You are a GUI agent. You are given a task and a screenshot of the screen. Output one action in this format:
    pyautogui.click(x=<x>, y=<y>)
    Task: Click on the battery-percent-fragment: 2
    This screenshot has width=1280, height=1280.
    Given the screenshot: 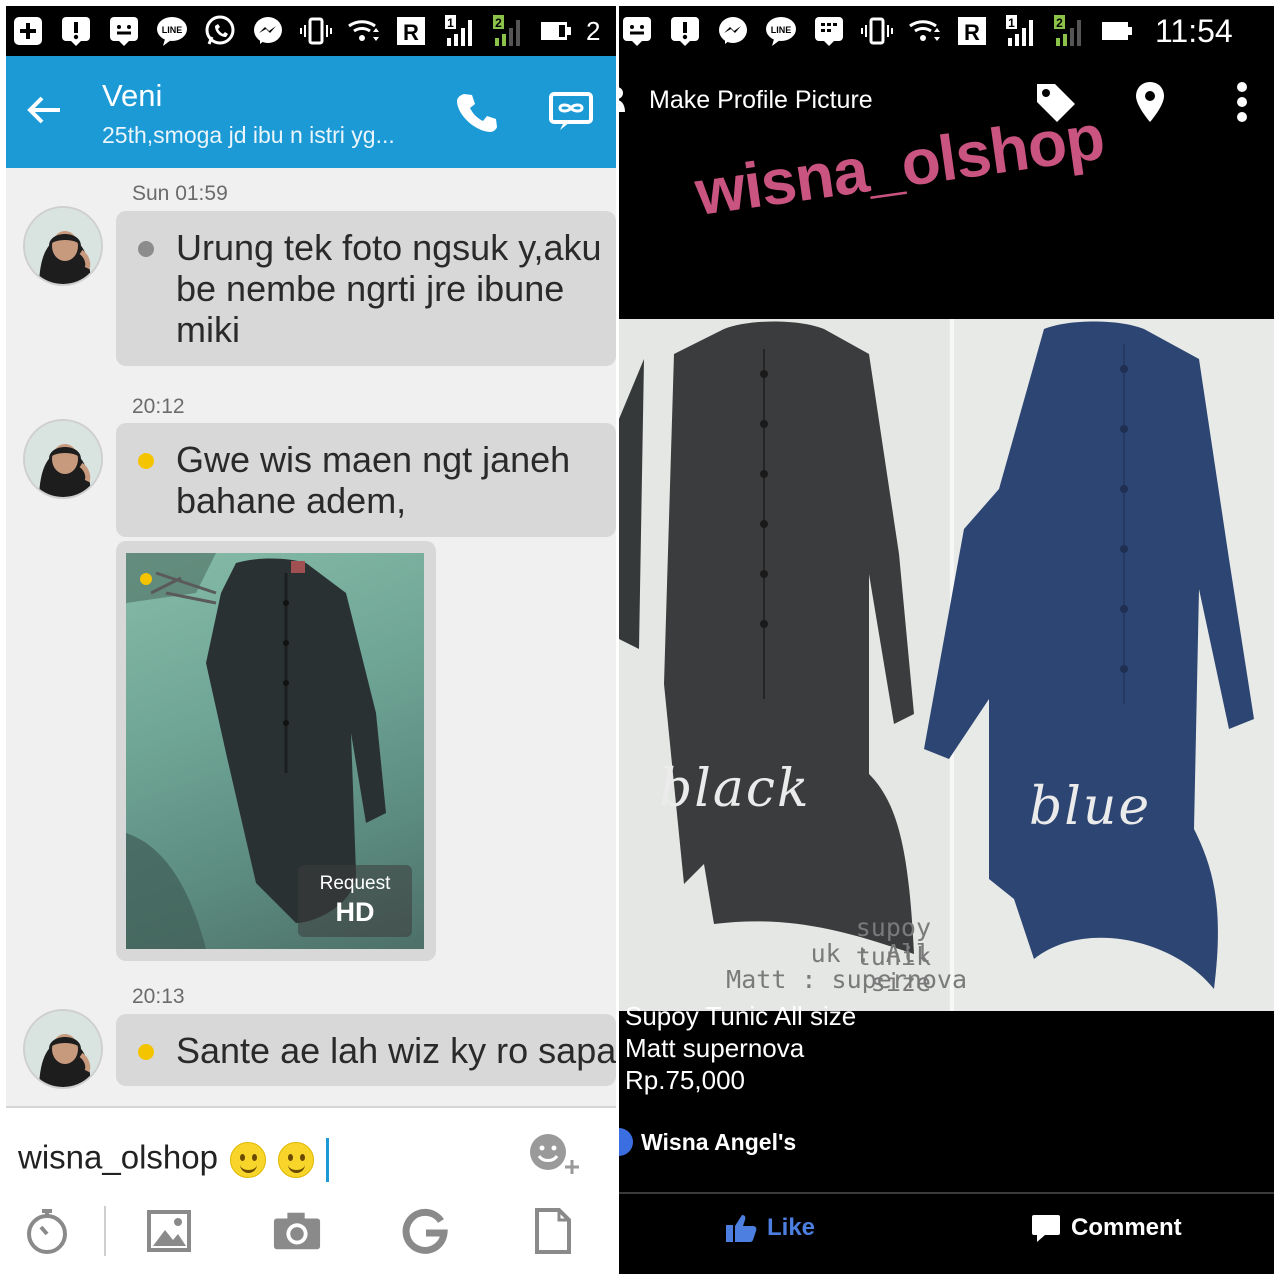 What is the action you would take?
    pyautogui.click(x=593, y=31)
    